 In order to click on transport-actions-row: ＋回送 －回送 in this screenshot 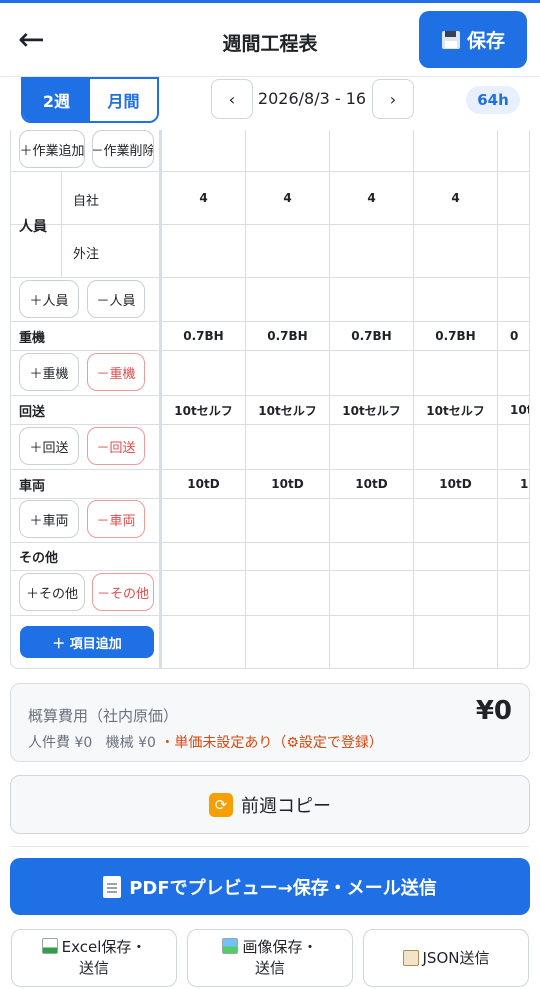, I will do `click(270, 447)`.